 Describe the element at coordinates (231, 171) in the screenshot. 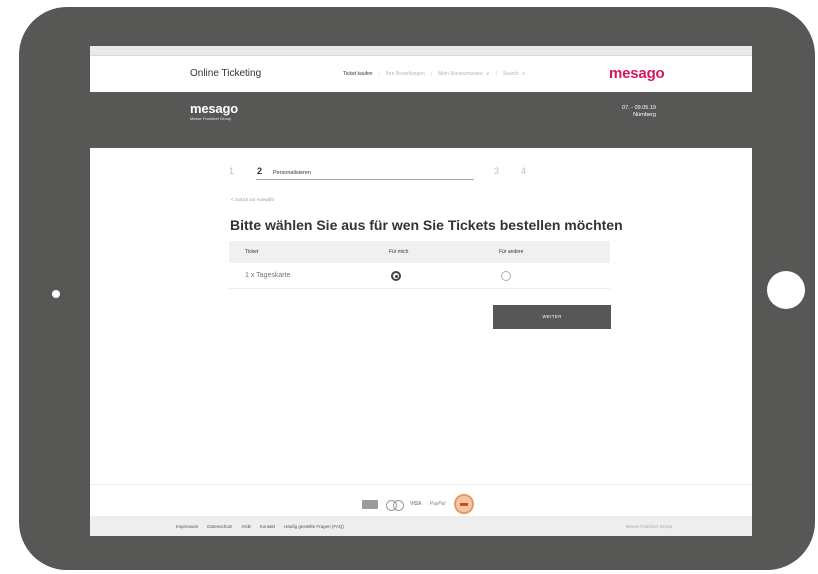

I see `step-1: 1` at that location.